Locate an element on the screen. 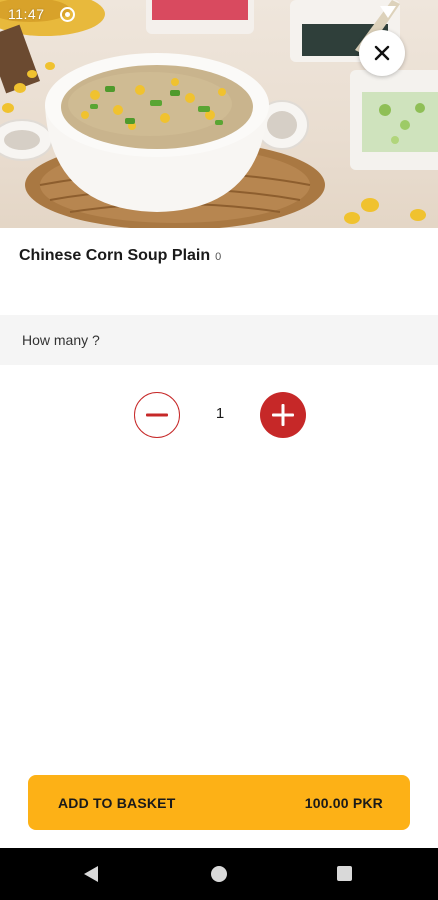 The image size is (438, 900). plus-icon is located at coordinates (283, 415).